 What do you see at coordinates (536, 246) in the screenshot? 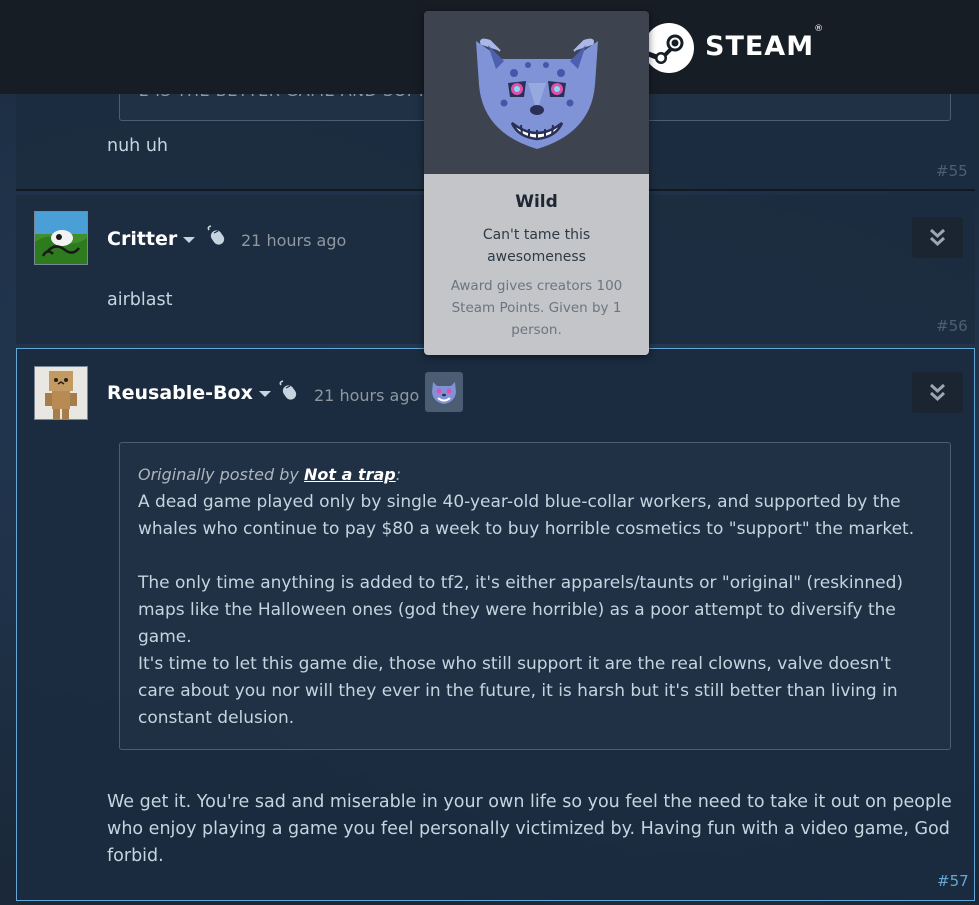
I see `award-subtitle: Can't tame this awesomeness` at bounding box center [536, 246].